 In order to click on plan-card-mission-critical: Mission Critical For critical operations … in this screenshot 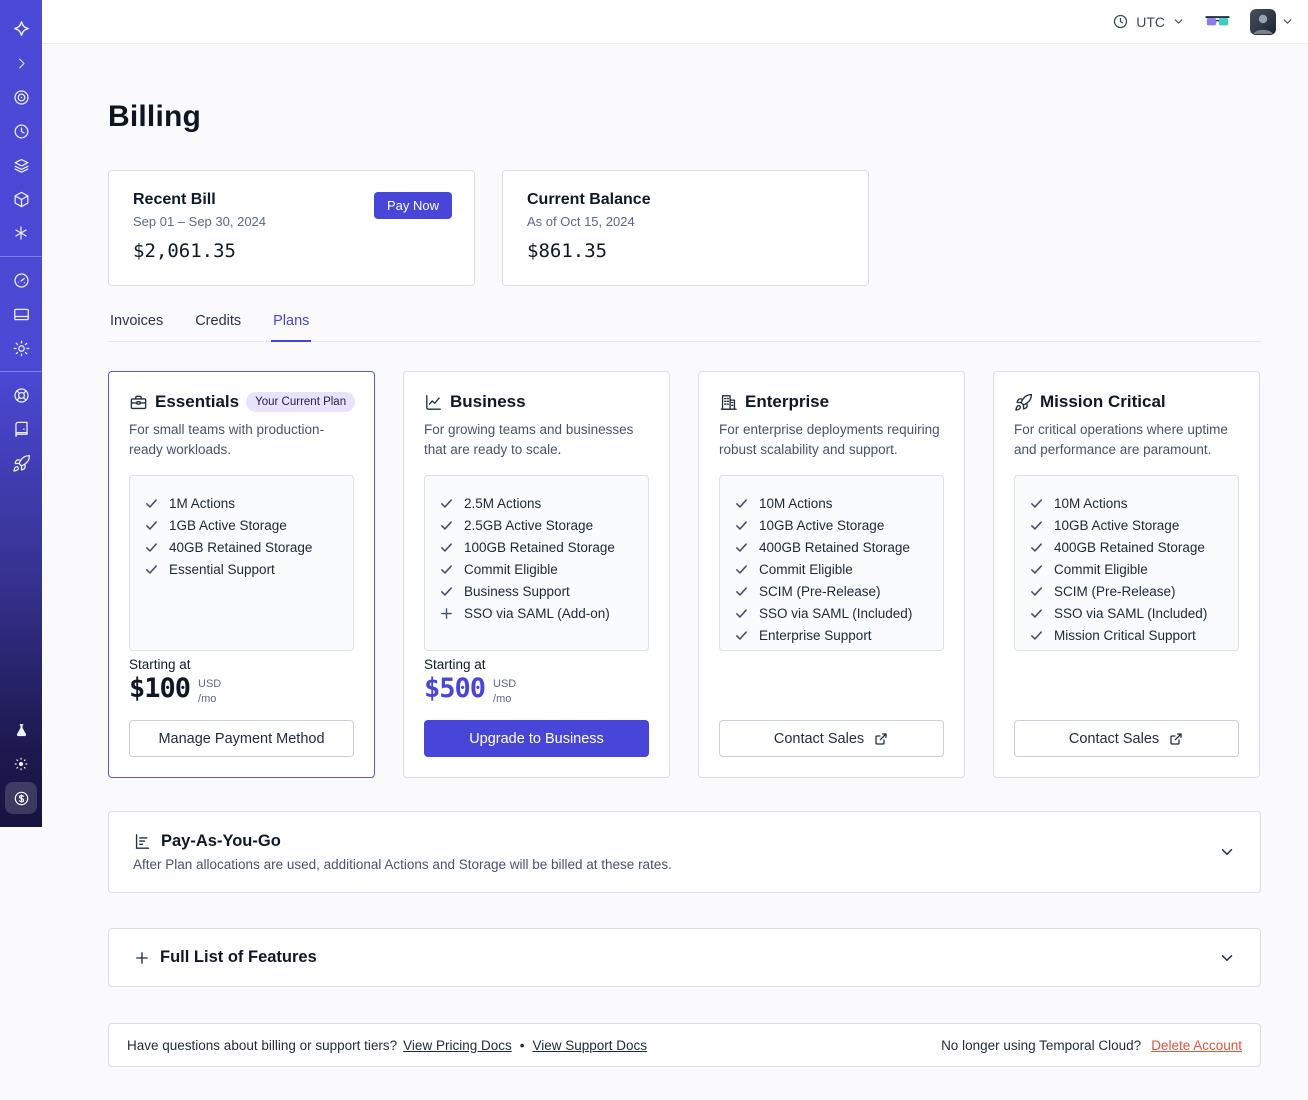, I will do `click(1126, 574)`.